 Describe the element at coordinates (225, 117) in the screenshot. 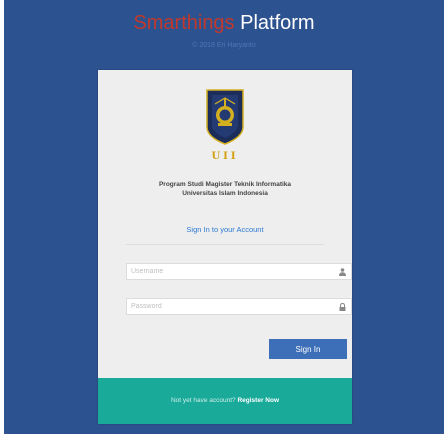

I see `university-logo` at that location.